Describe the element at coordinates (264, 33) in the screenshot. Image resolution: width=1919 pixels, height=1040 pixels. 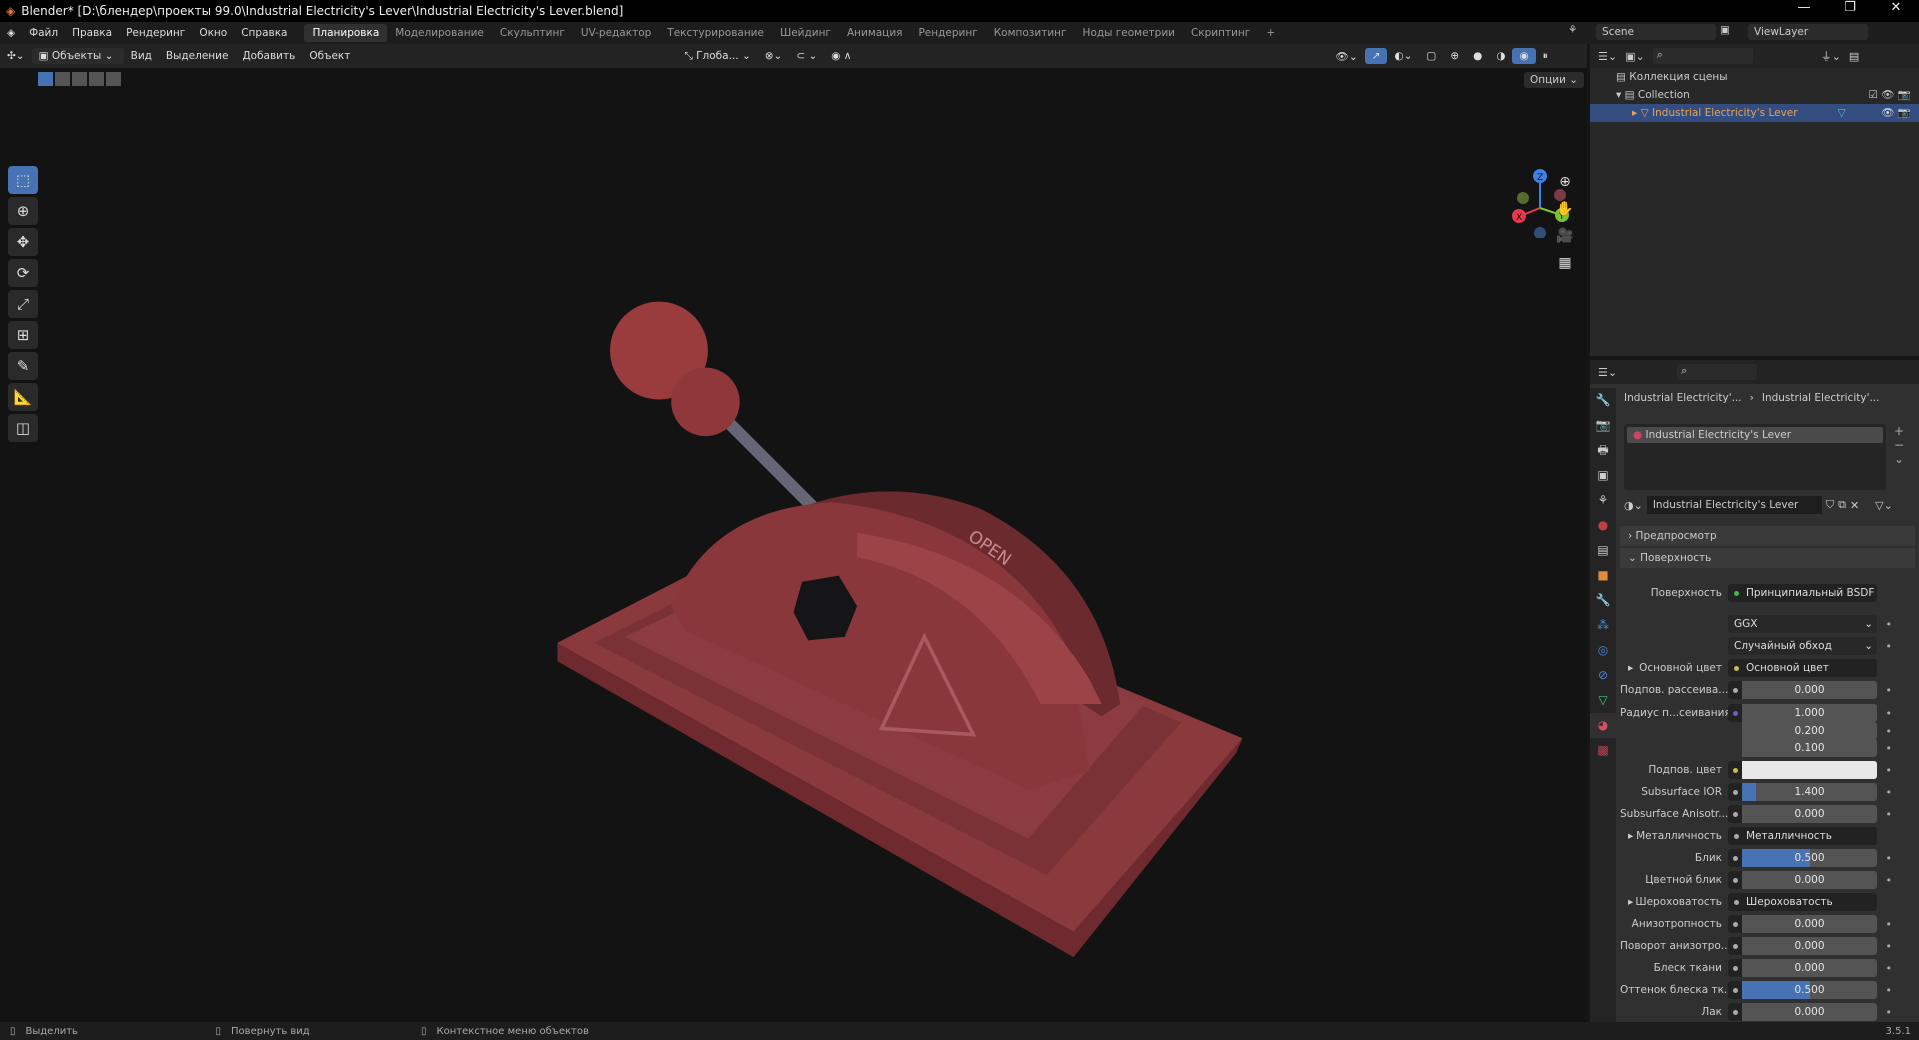
I see `menu-help: Справка` at that location.